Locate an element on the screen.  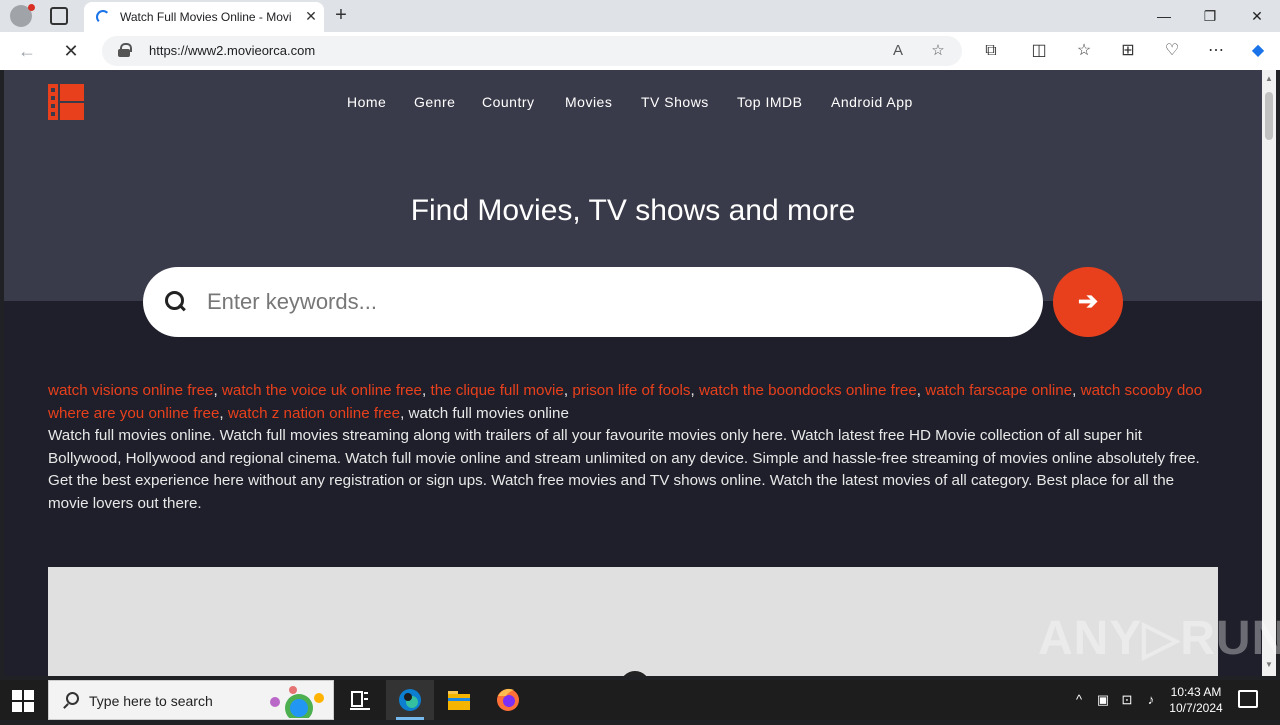
favorite-star-icon: ☆ is located at coordinates (938, 51).